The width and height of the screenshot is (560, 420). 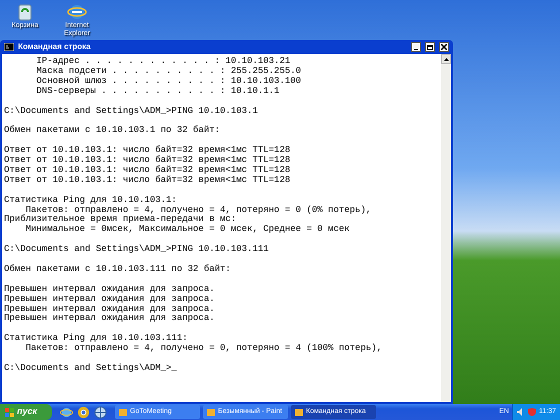 What do you see at coordinates (113, 131) in the screenshot?
I see `console-line: Обмен пакетами с 10.10.103.1 по 32 байт:` at bounding box center [113, 131].